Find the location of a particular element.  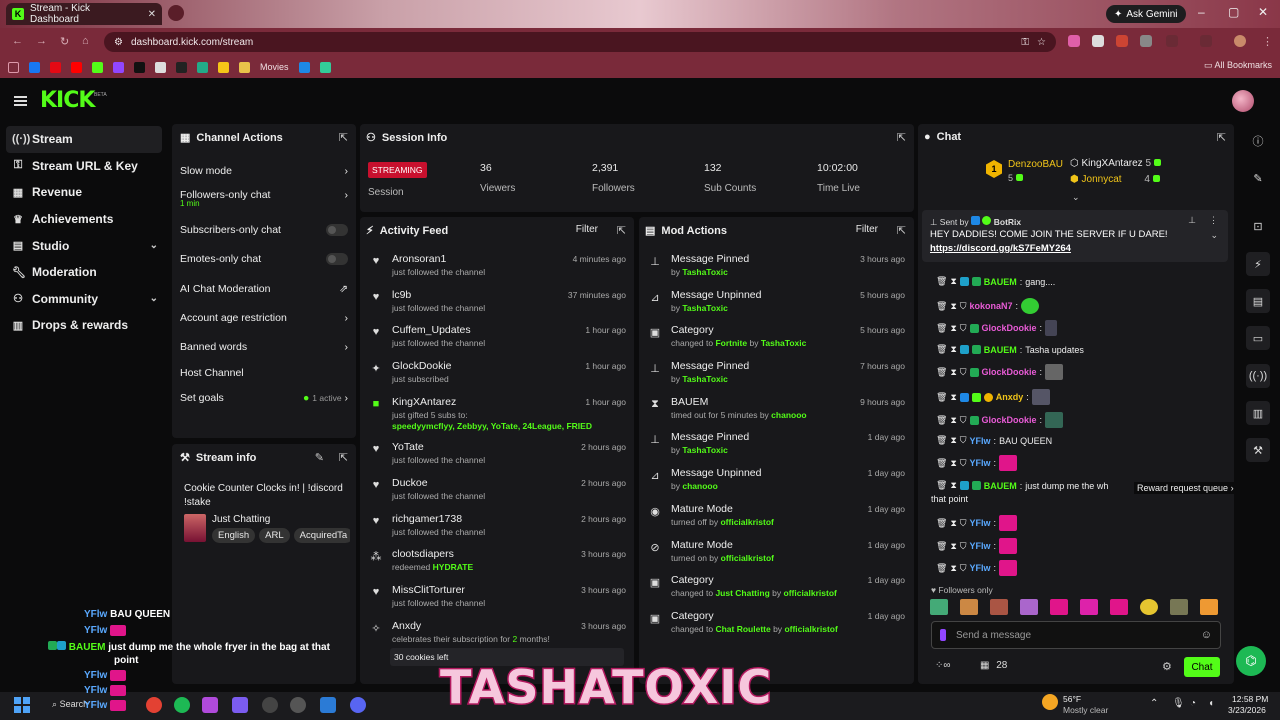

profile-avatar is located at coordinates (1240, 41).